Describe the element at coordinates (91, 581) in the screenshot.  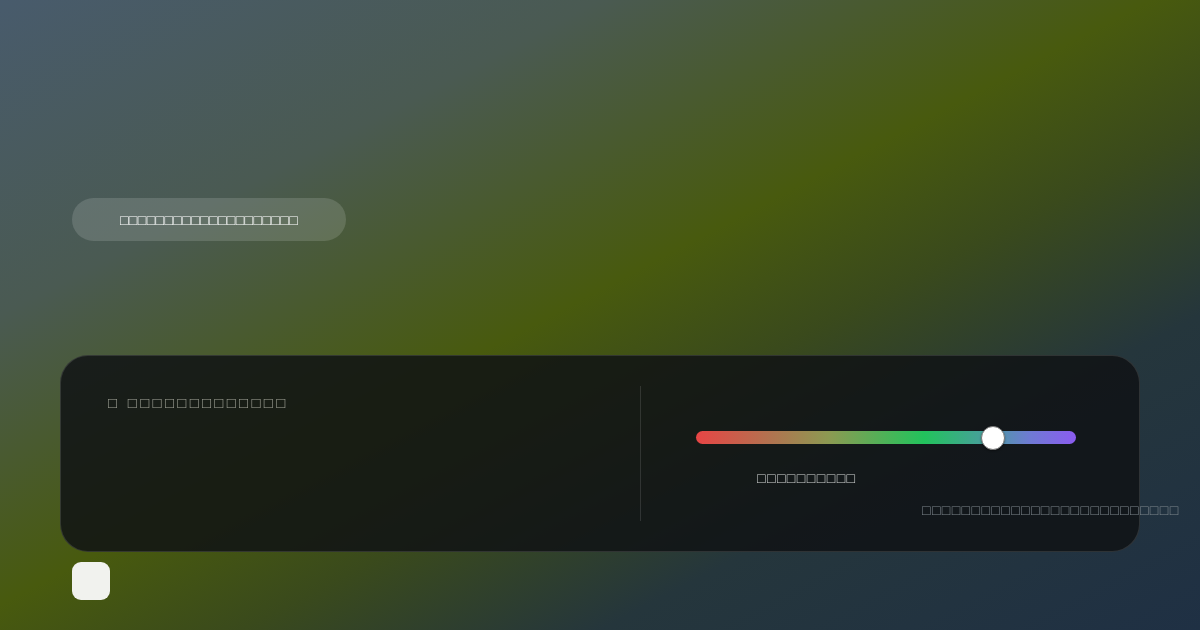
I see `square-tile-icon` at that location.